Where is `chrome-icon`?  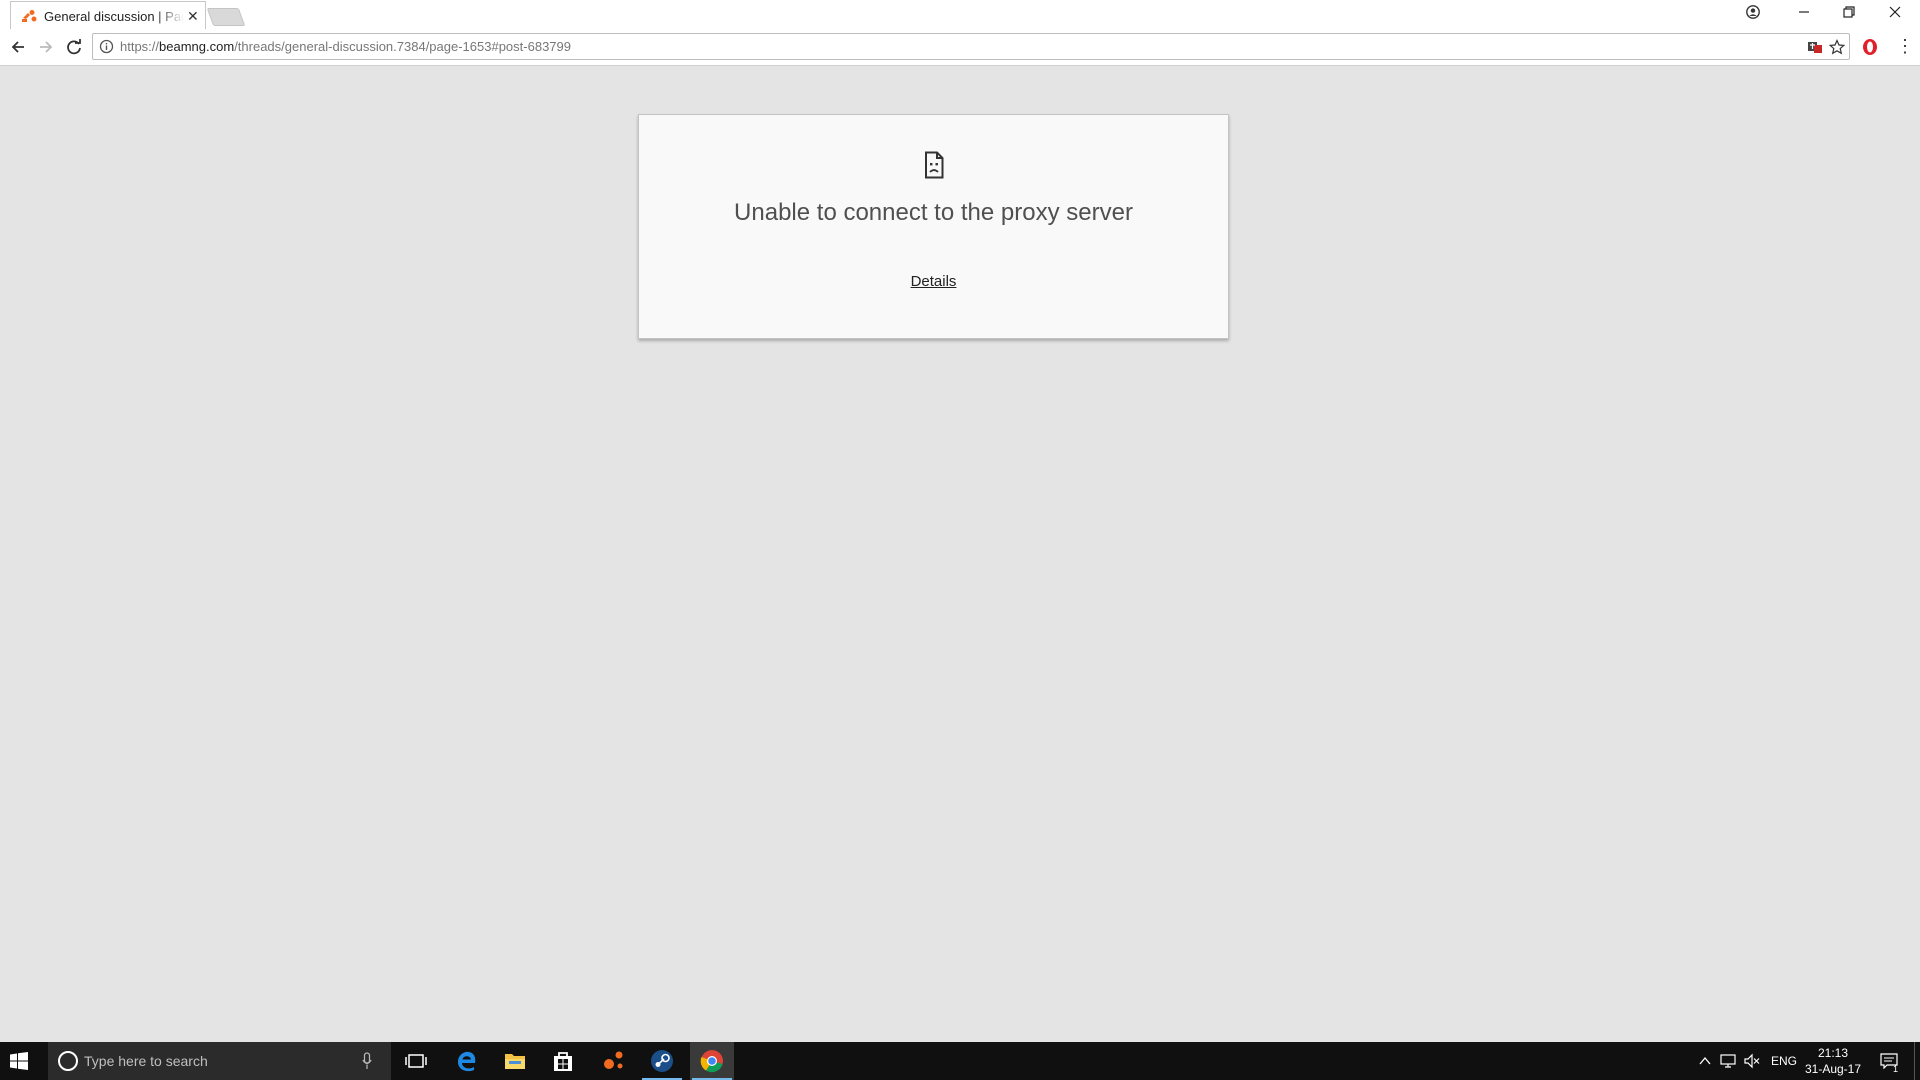 chrome-icon is located at coordinates (711, 1061).